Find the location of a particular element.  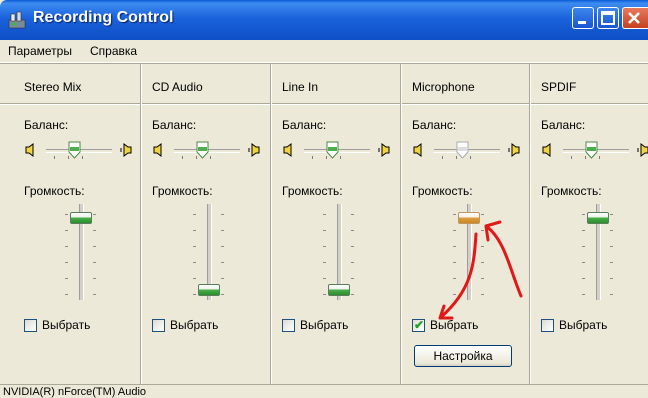

maximize-button is located at coordinates (608, 18).